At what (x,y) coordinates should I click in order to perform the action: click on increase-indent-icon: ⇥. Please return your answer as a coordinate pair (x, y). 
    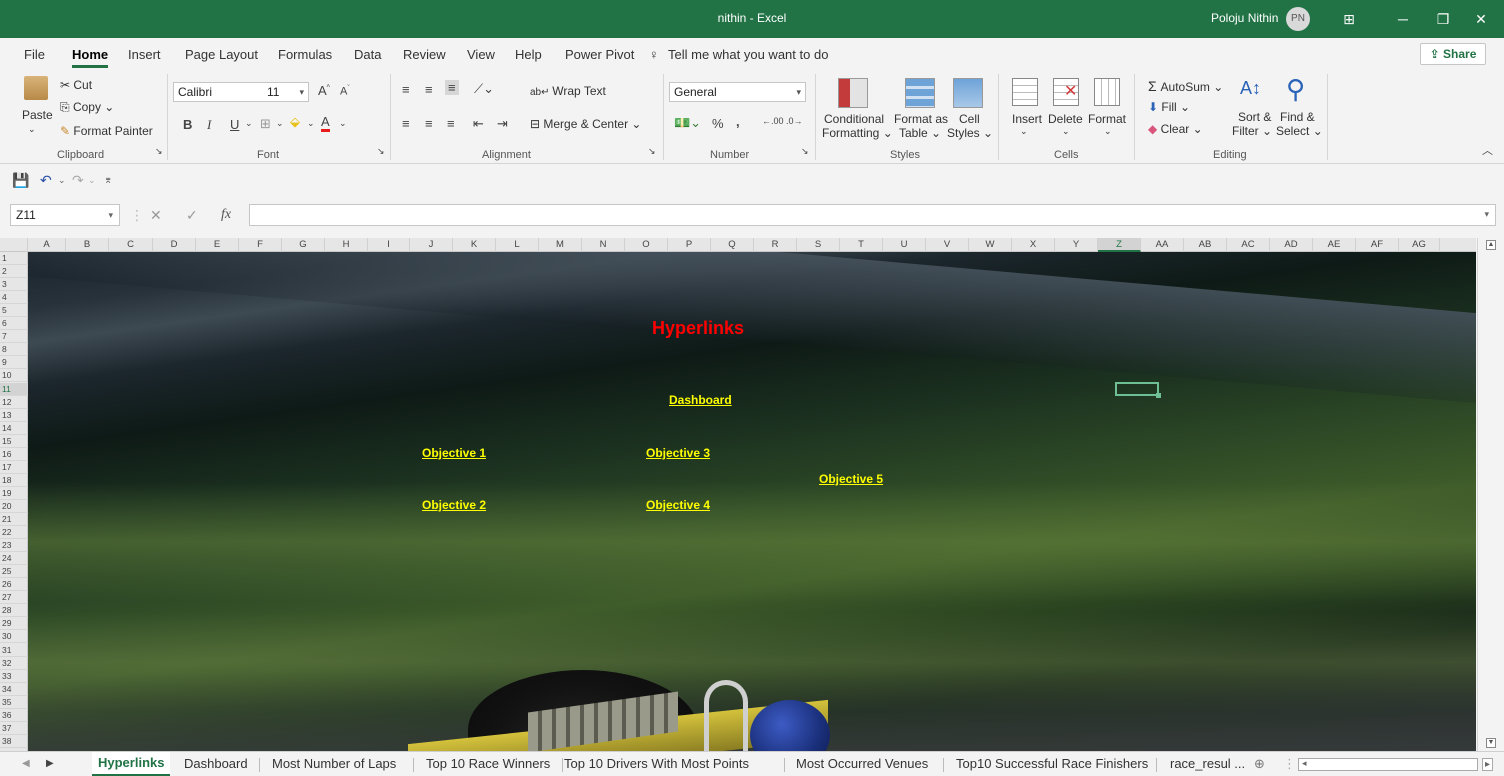
    Looking at the image, I should click on (502, 124).